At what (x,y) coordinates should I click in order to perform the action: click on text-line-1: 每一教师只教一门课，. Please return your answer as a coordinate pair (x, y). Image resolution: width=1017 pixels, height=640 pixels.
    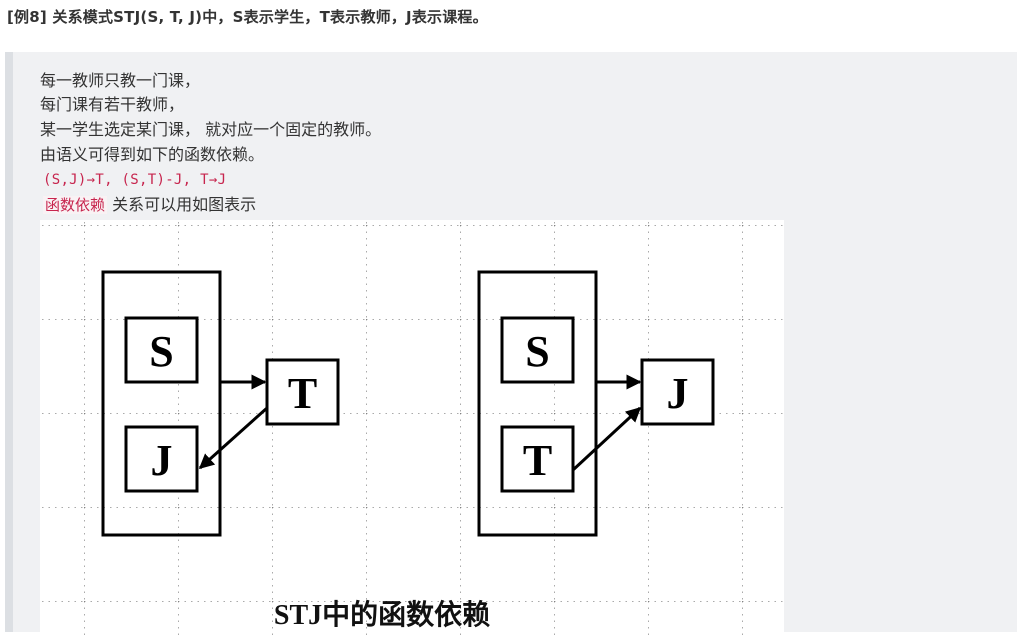
    Looking at the image, I should click on (120, 80).